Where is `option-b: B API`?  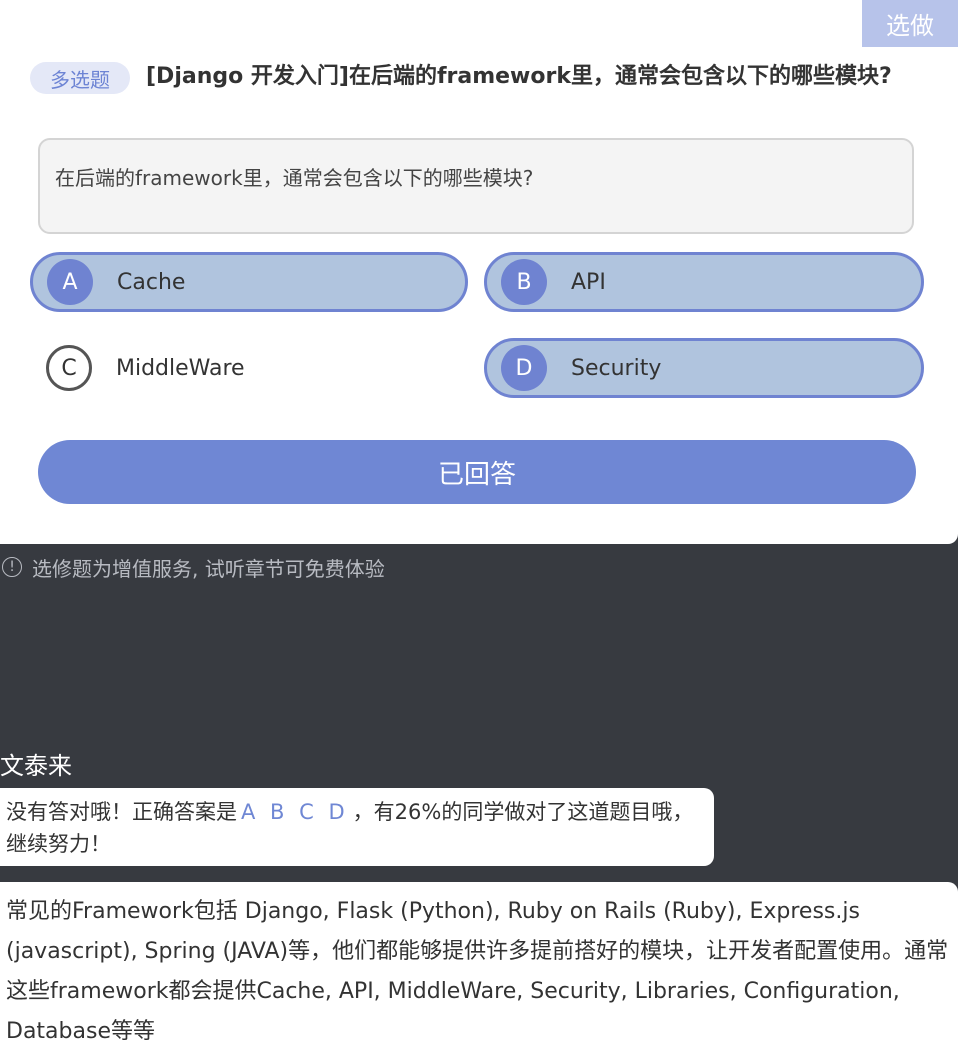 option-b: B API is located at coordinates (704, 282).